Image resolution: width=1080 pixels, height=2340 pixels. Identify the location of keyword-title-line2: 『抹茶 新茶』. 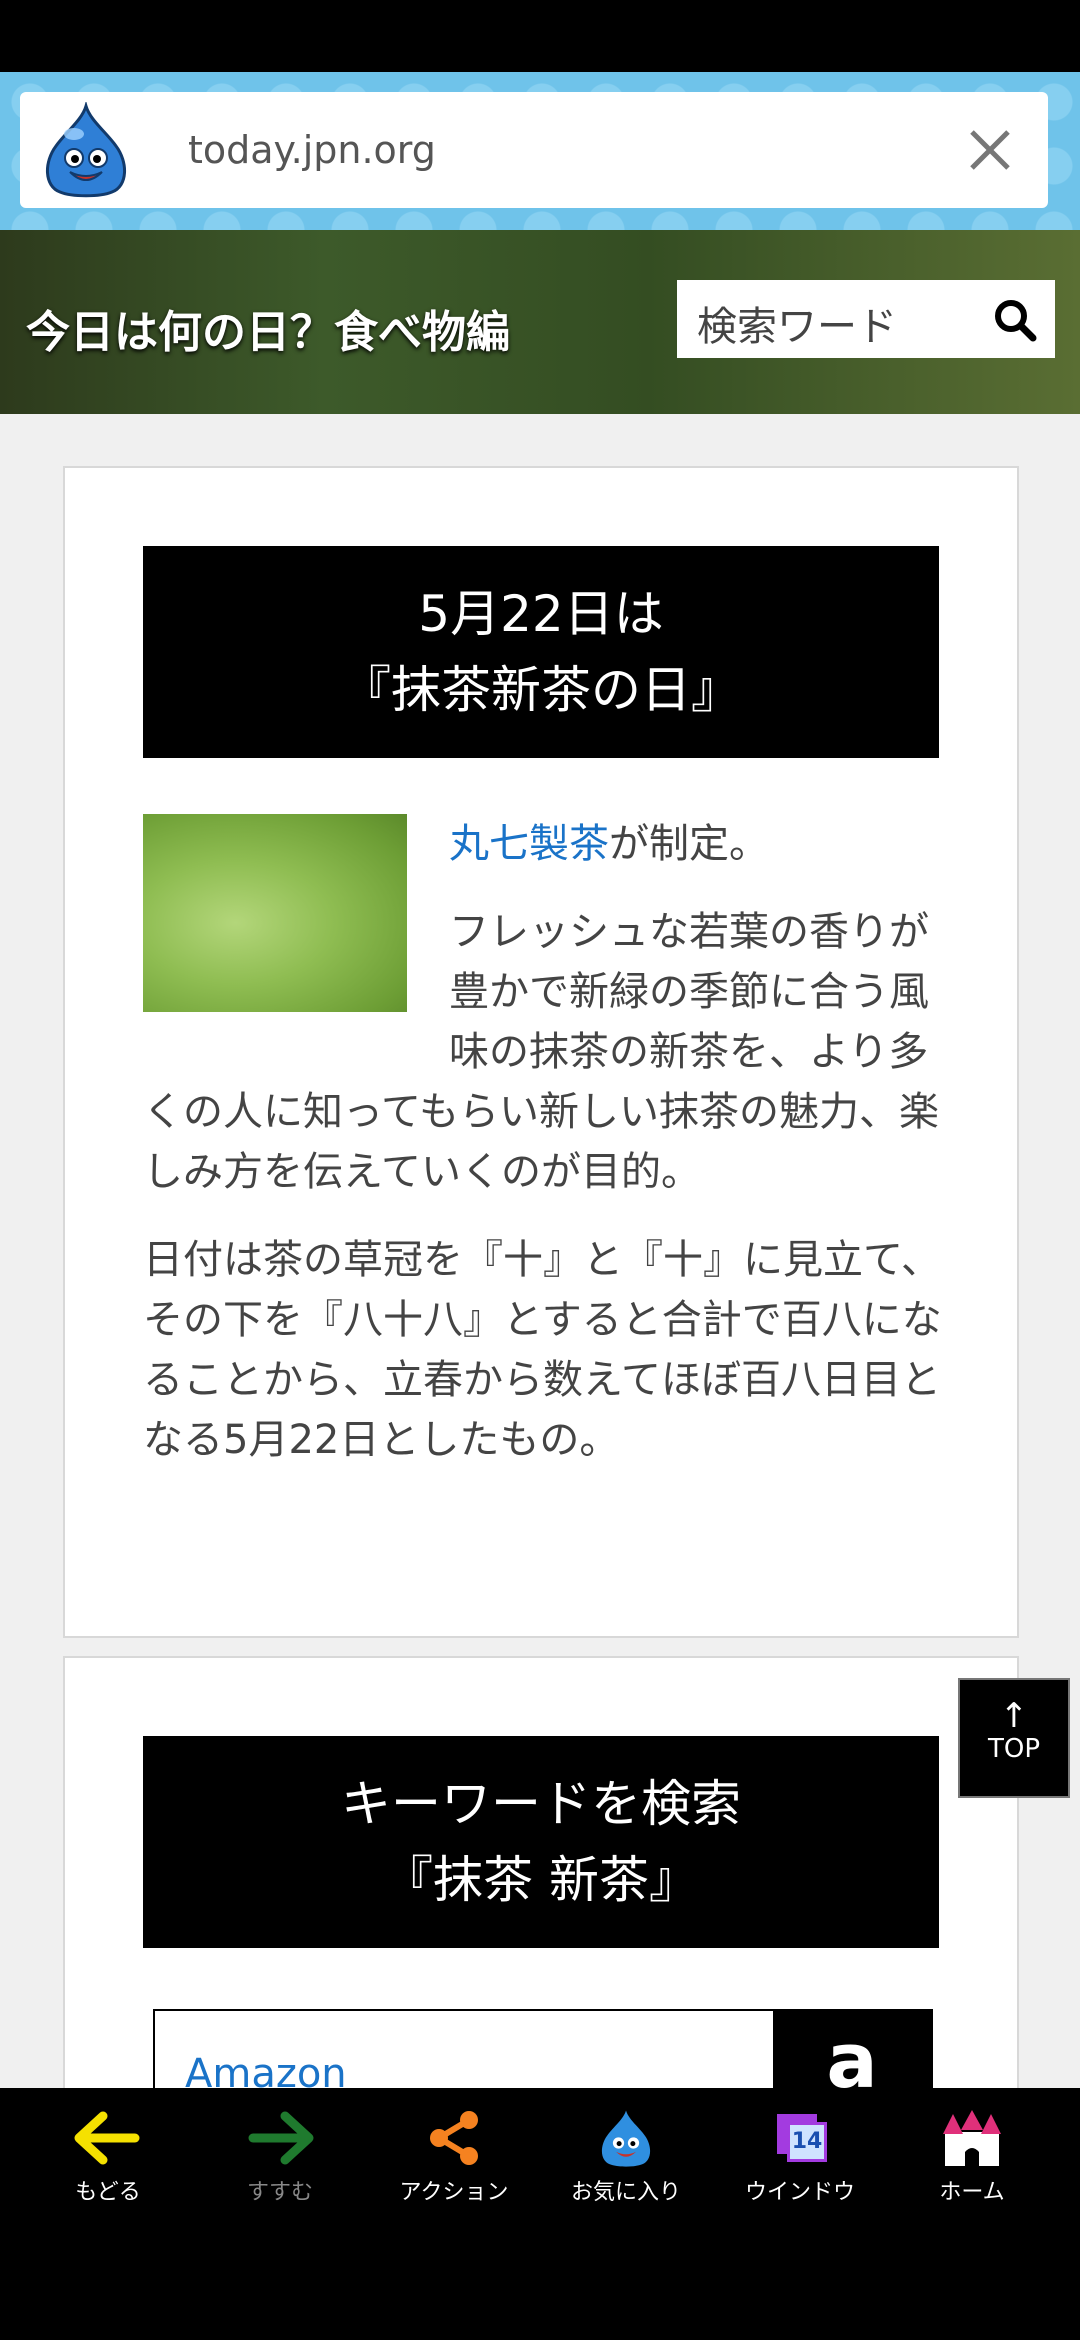
(541, 1880).